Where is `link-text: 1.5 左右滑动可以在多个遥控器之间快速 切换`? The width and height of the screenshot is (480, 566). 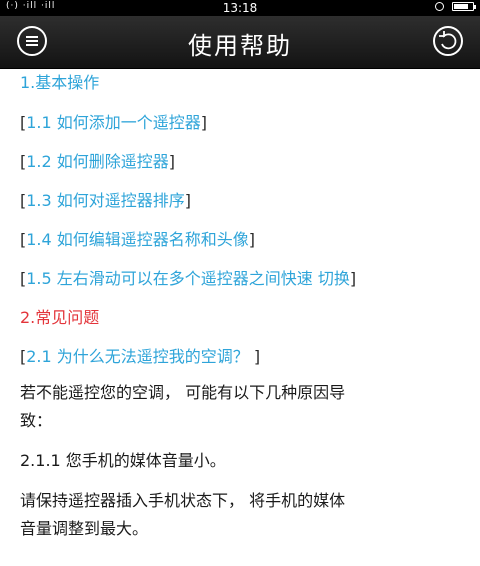 link-text: 1.5 左右滑动可以在多个遥控器之间快速 切换 is located at coordinates (188, 278).